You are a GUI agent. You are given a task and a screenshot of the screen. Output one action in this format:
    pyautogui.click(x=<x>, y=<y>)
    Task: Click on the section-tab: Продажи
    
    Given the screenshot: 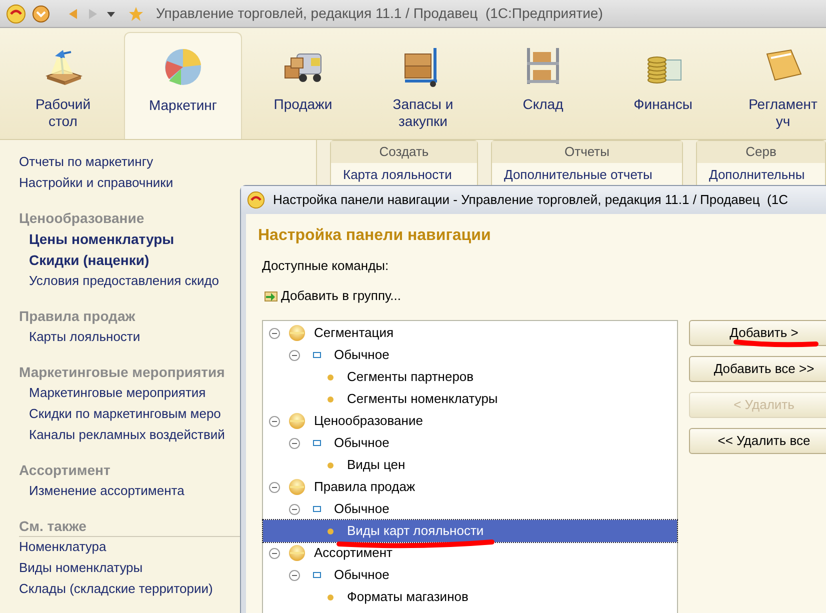 What is the action you would take?
    pyautogui.click(x=303, y=85)
    